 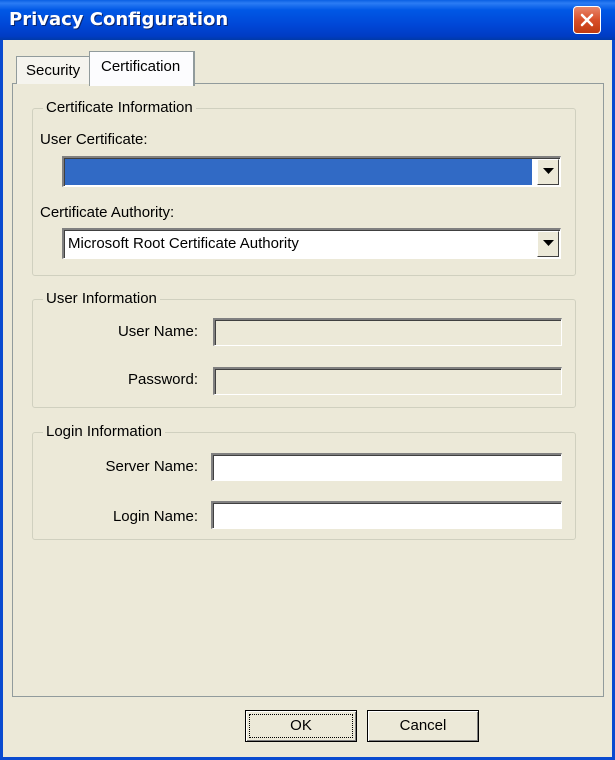 What do you see at coordinates (387, 381) in the screenshot?
I see `password-input` at bounding box center [387, 381].